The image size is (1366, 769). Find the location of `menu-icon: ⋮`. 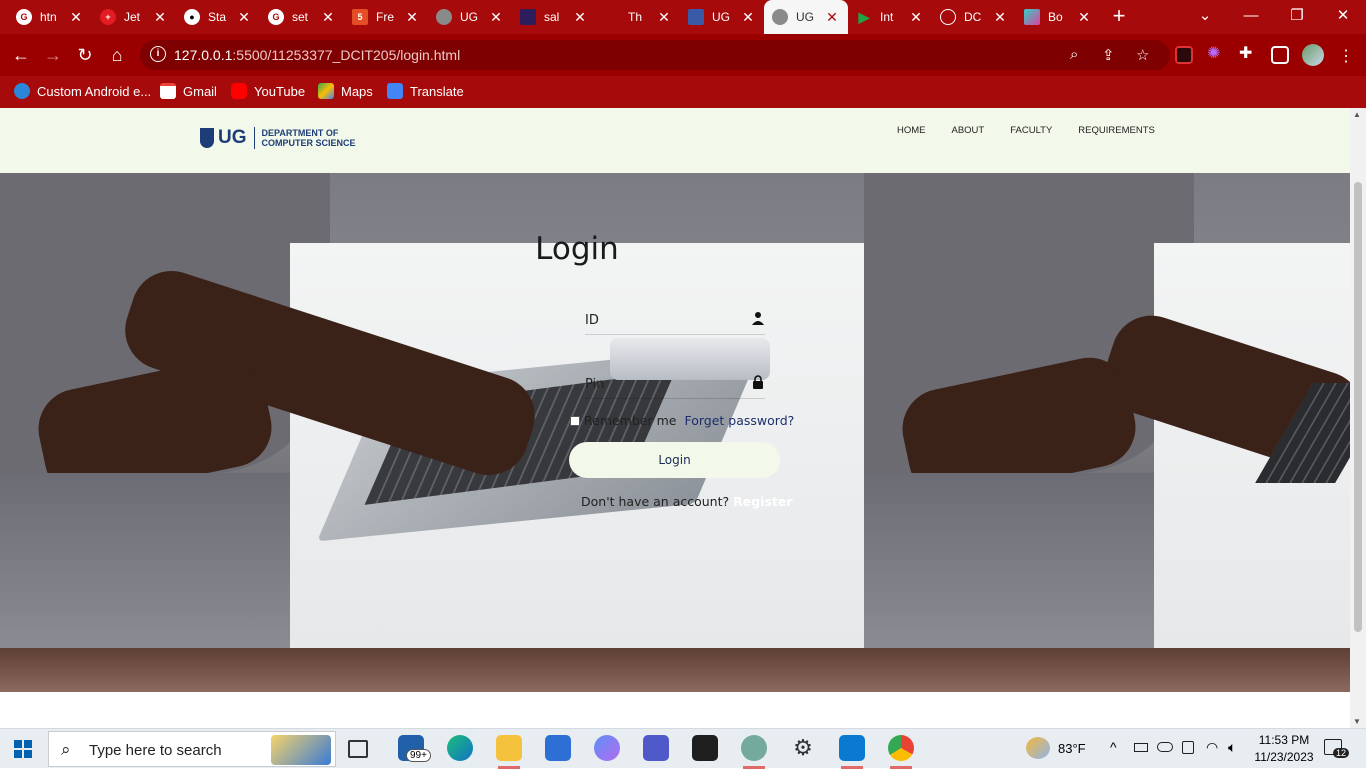

menu-icon: ⋮ is located at coordinates (1346, 56).